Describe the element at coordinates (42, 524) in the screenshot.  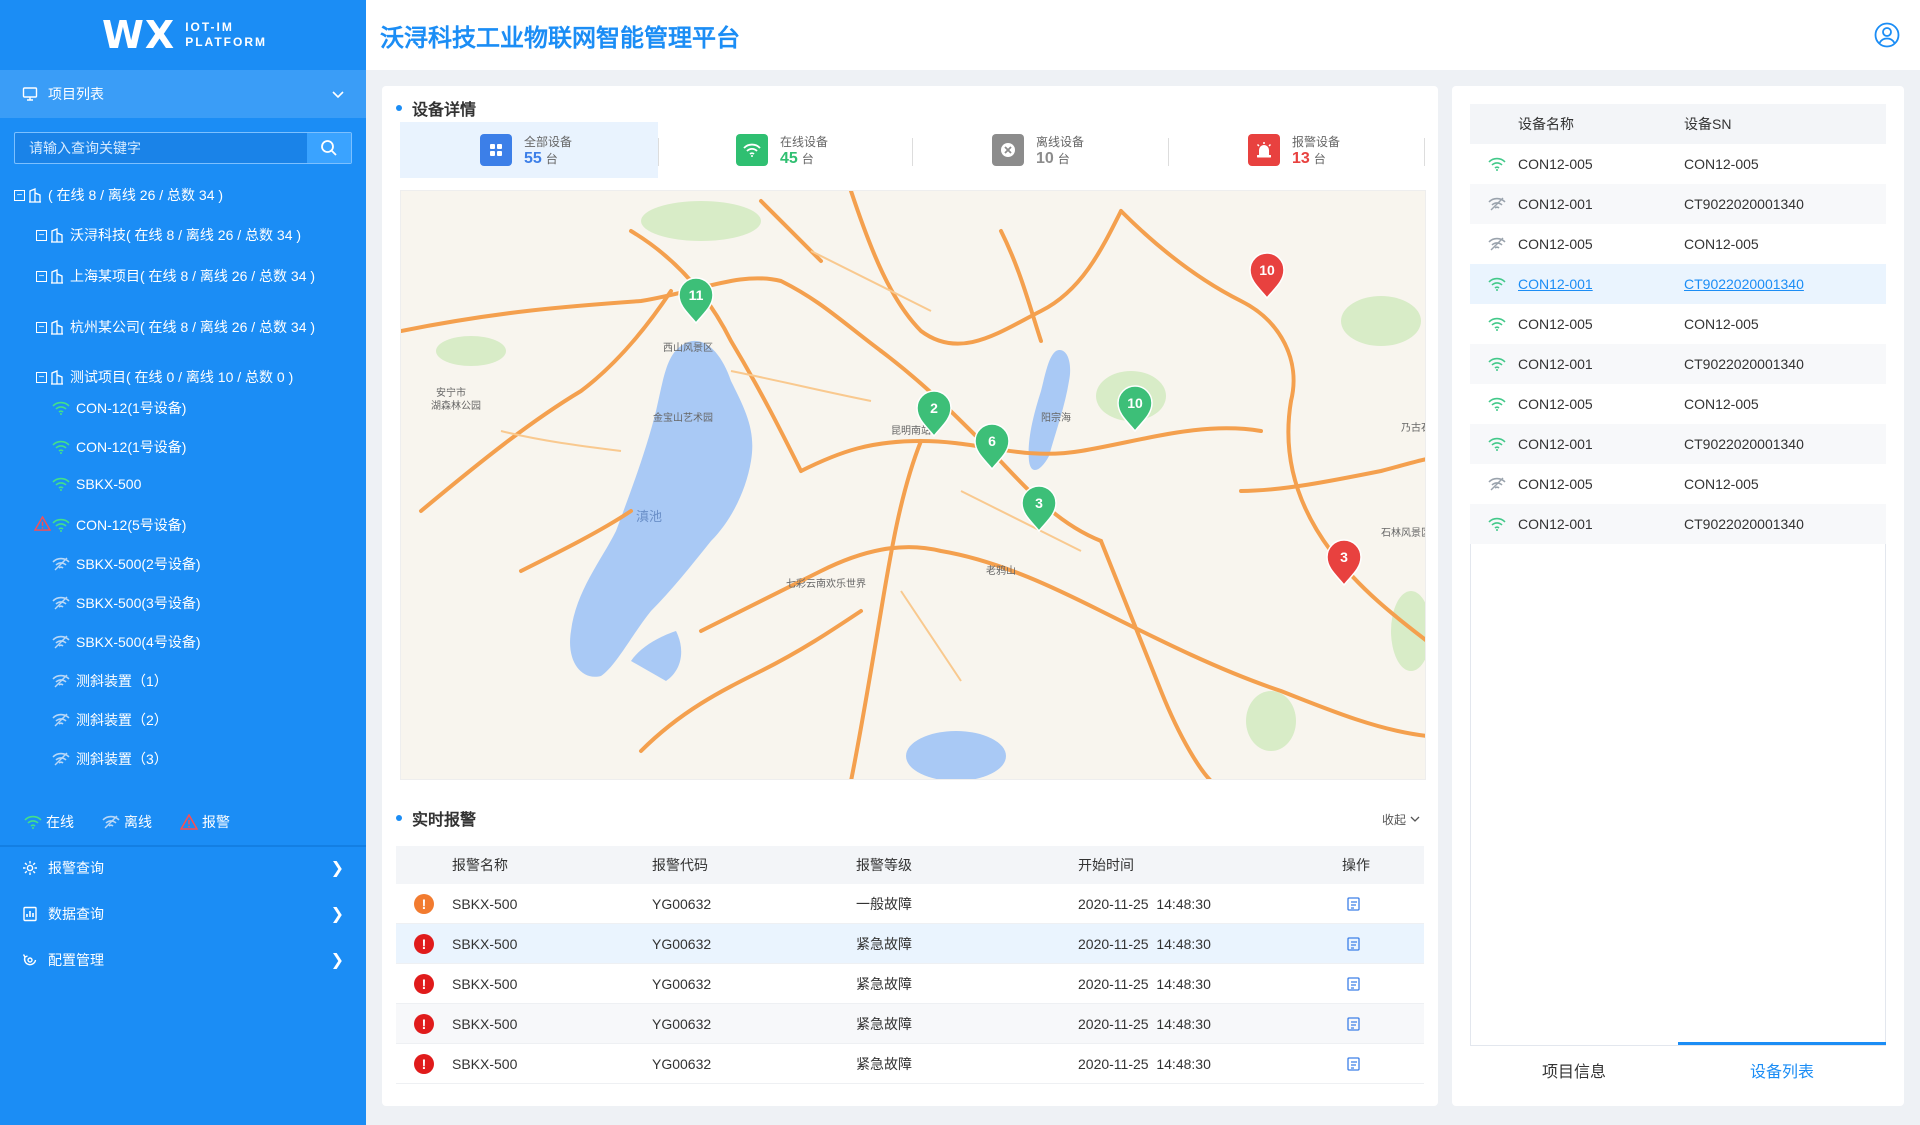
I see `warning-icon` at that location.